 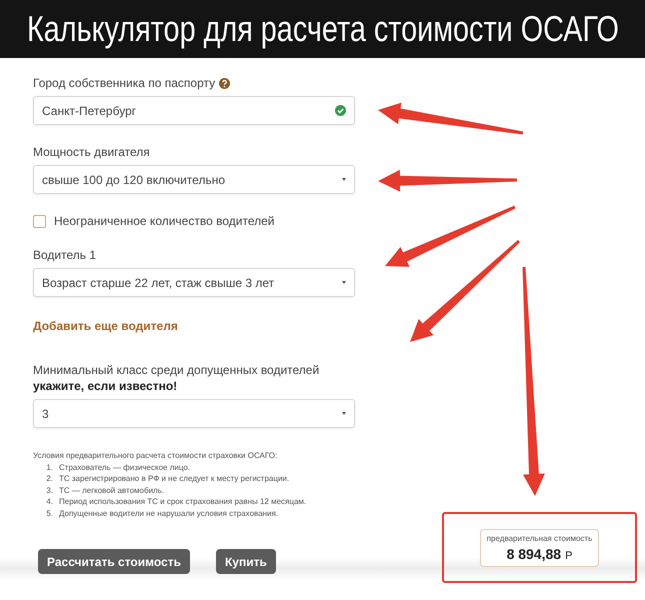 I want to click on checkbox, so click(x=39, y=221).